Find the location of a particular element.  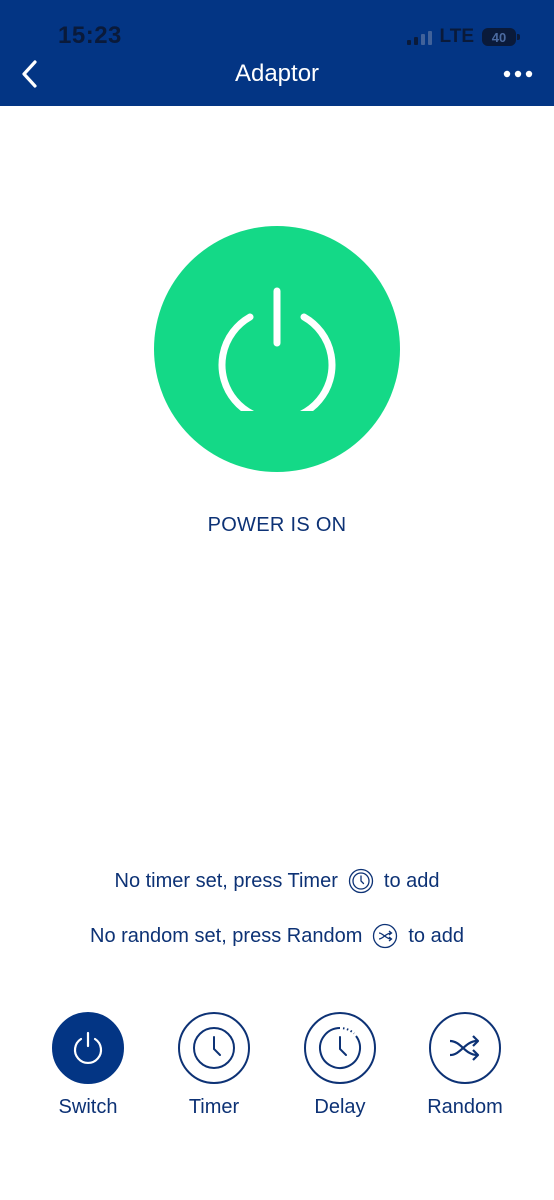

power-toggle-button is located at coordinates (277, 349).